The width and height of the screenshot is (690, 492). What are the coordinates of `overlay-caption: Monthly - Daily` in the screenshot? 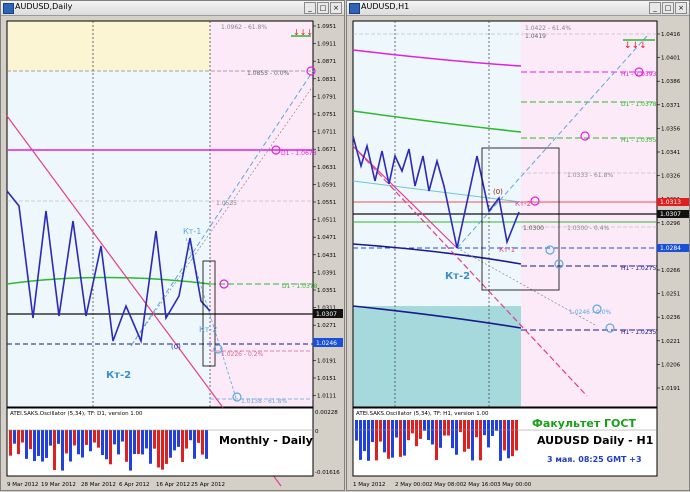 It's located at (266, 440).